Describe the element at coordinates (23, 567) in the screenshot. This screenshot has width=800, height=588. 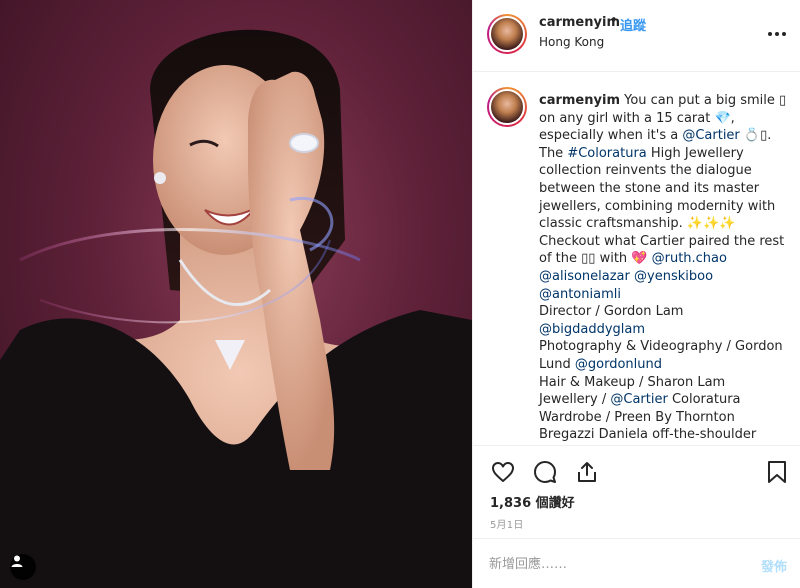
I see `user-tag-icon` at that location.